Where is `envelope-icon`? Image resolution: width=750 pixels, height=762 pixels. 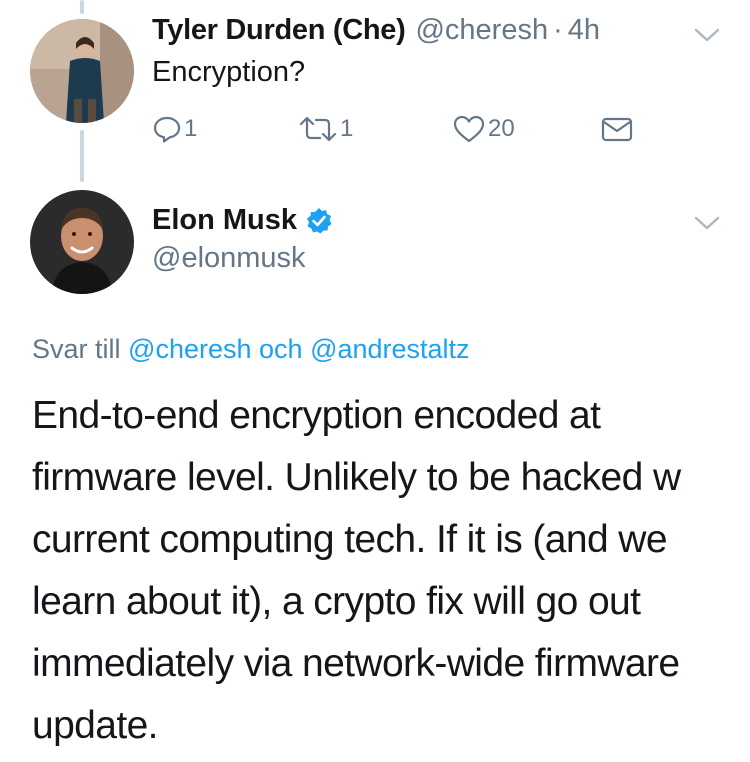
envelope-icon is located at coordinates (617, 129).